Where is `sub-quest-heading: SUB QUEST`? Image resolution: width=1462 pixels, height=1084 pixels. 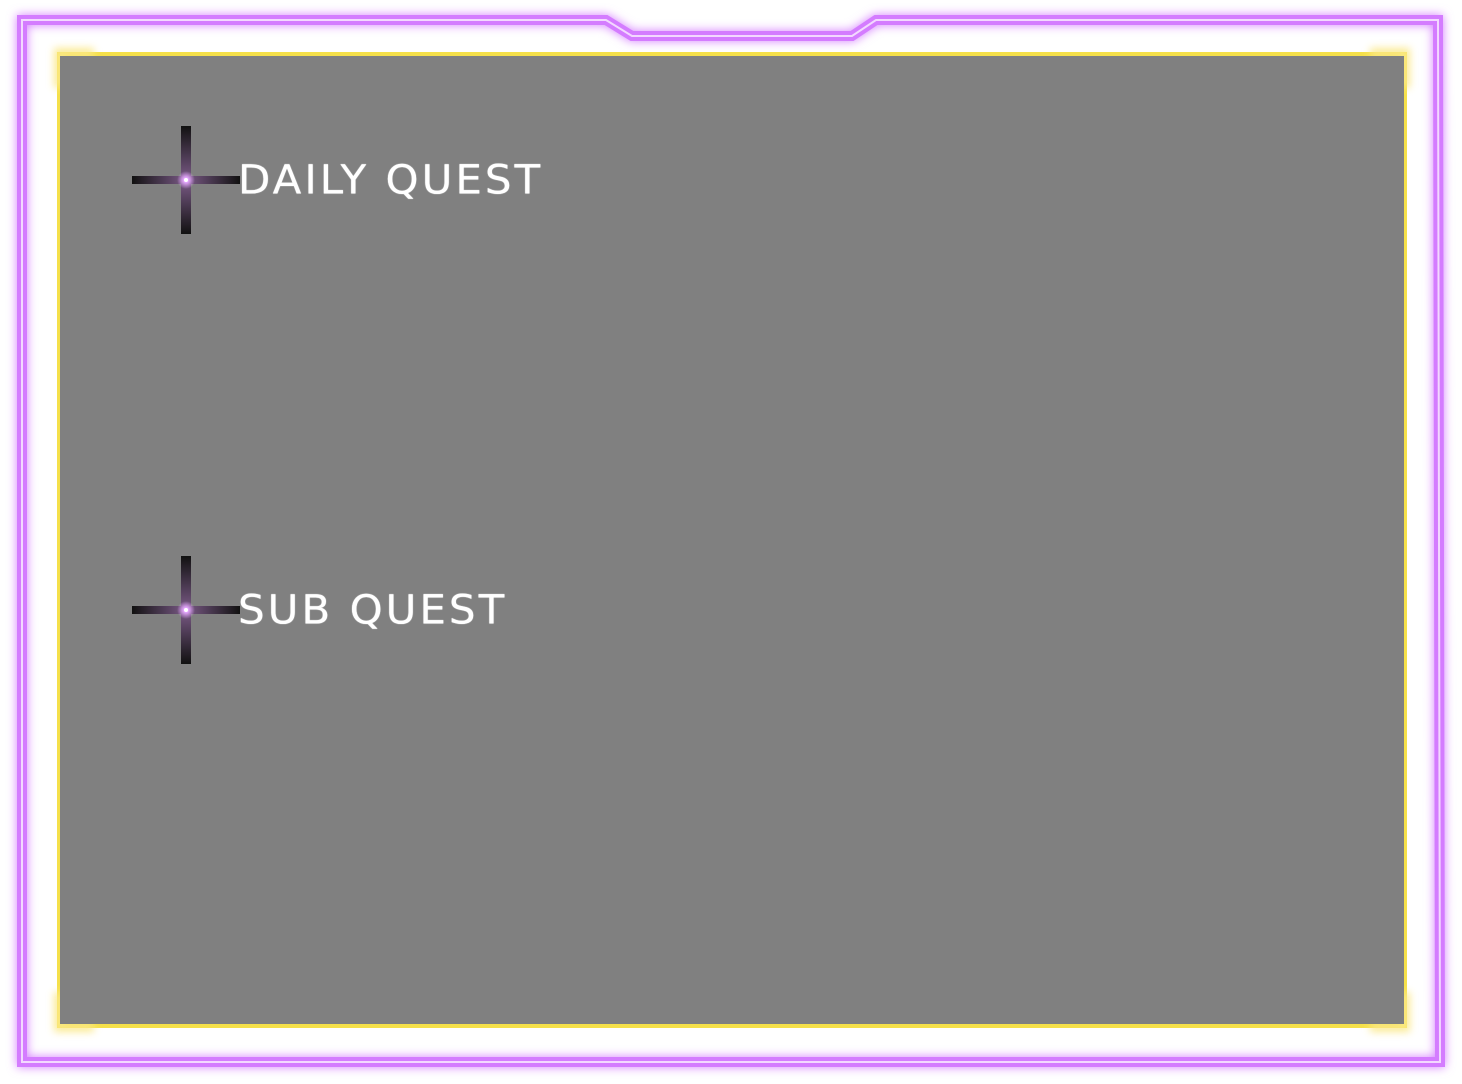 sub-quest-heading: SUB QUEST is located at coordinates (373, 609).